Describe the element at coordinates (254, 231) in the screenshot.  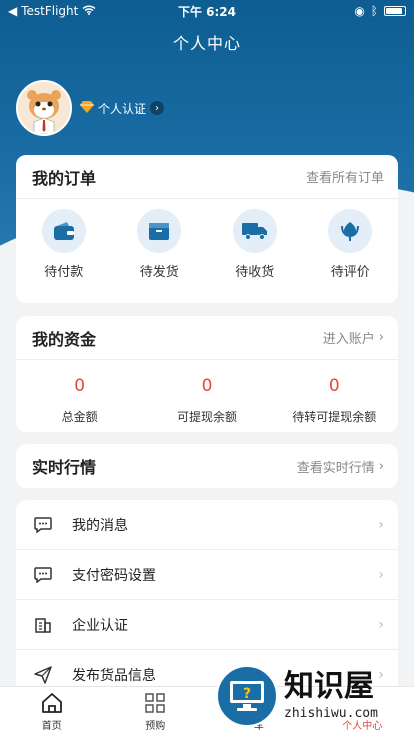
I see `truck-icon` at that location.